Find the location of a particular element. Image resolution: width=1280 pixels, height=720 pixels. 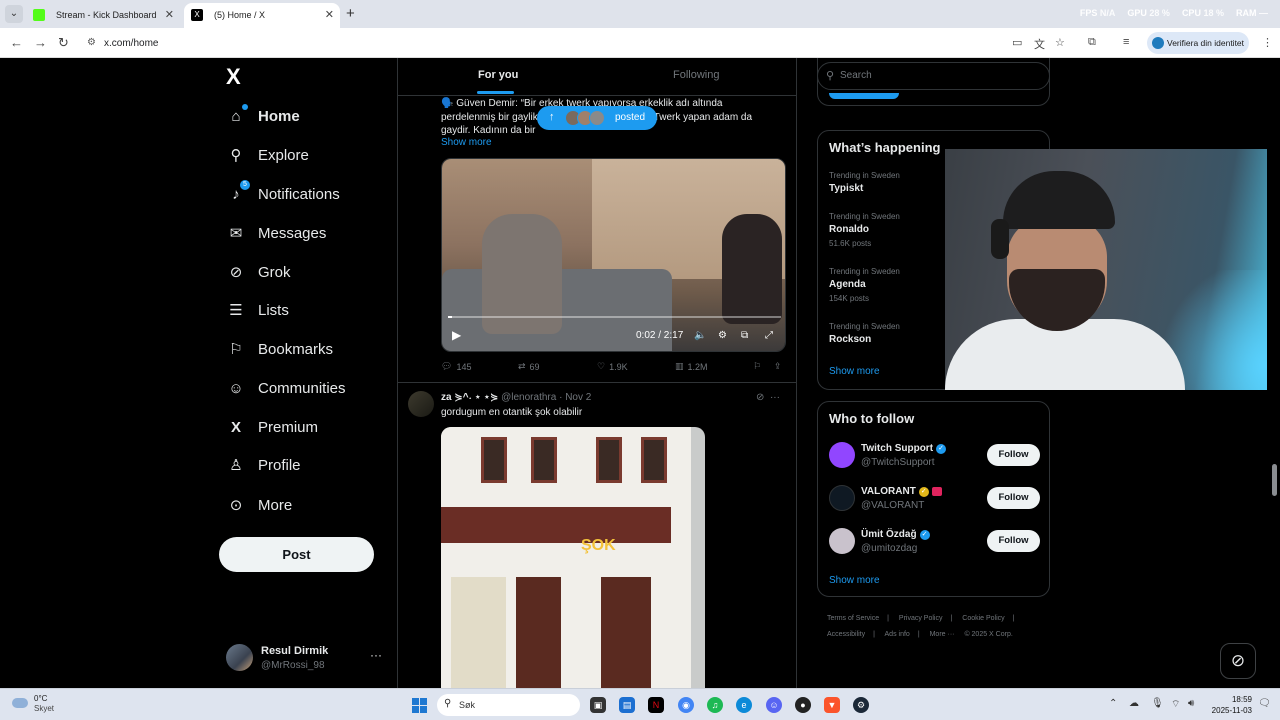

grok-icon: ⊘ is located at coordinates (760, 397).